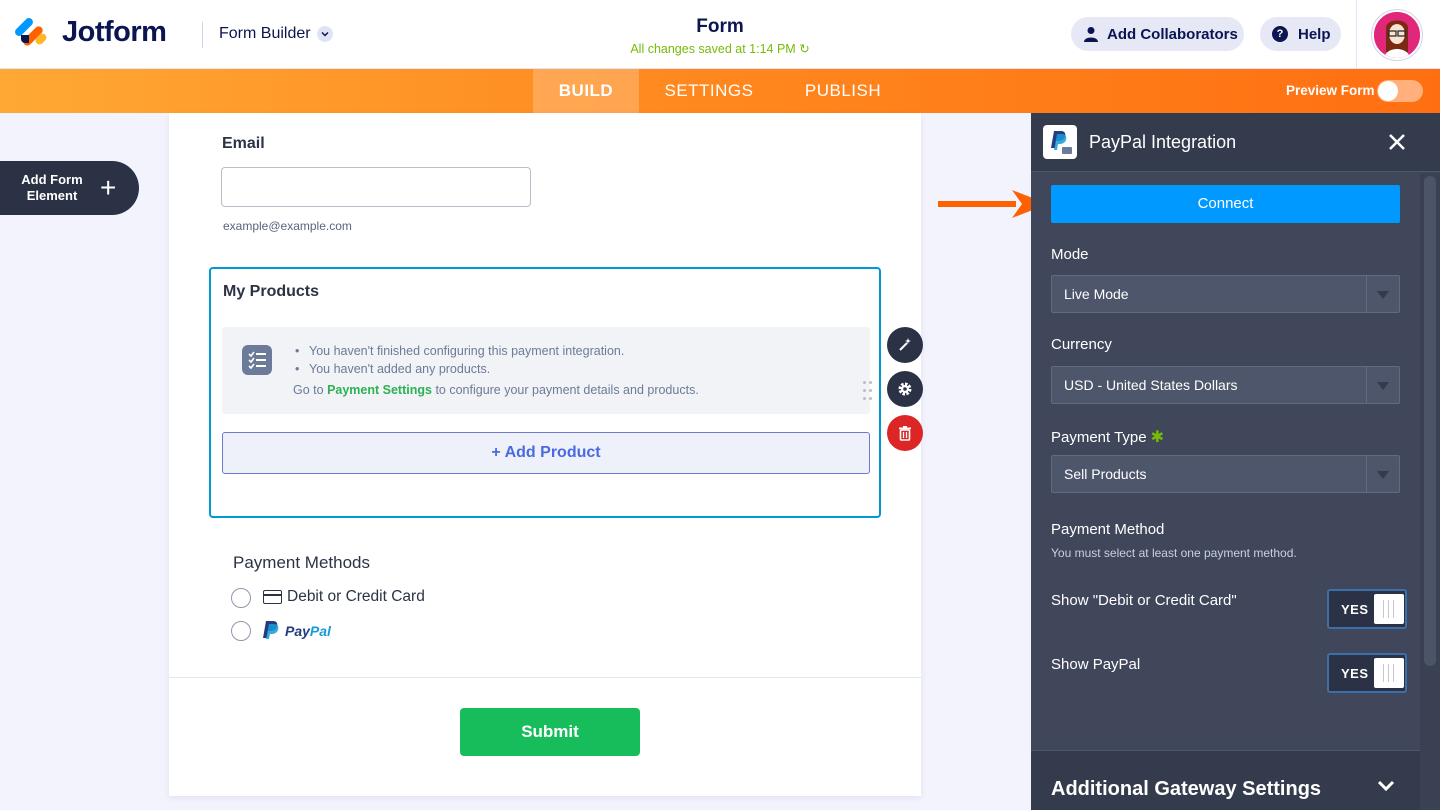  What do you see at coordinates (1096, 294) in the screenshot?
I see `mode-select-value: Live Mode` at bounding box center [1096, 294].